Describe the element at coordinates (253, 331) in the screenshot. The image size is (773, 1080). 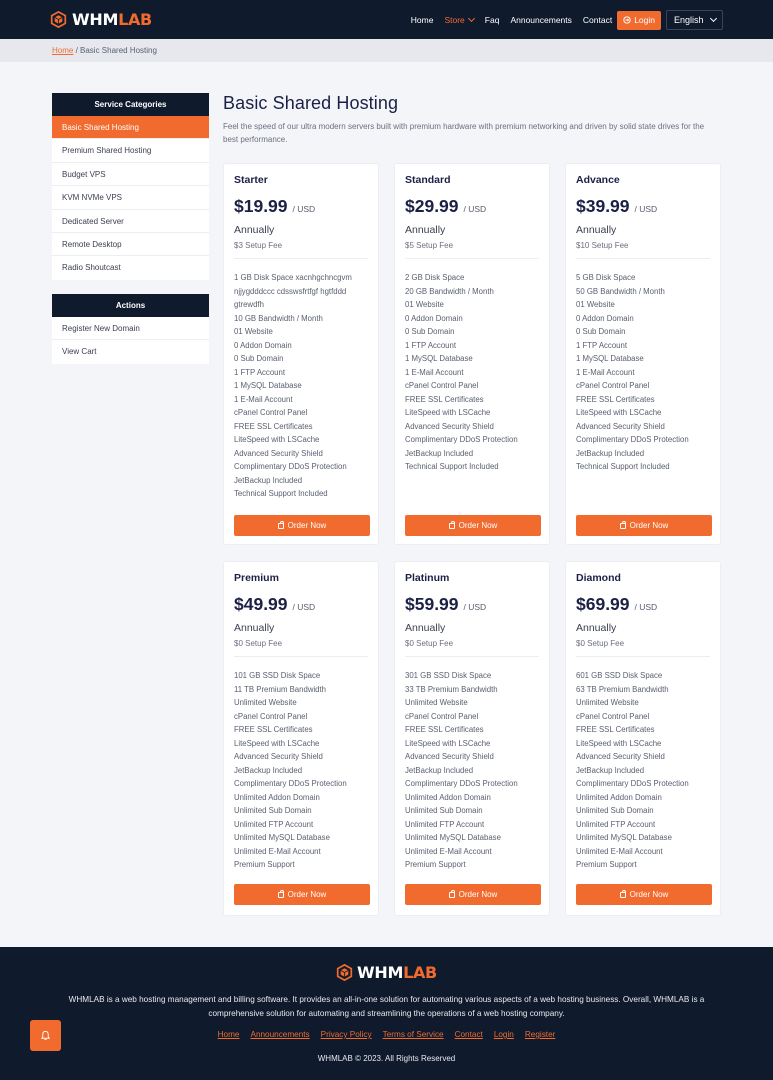
I see `feature-item: 01 Website` at that location.